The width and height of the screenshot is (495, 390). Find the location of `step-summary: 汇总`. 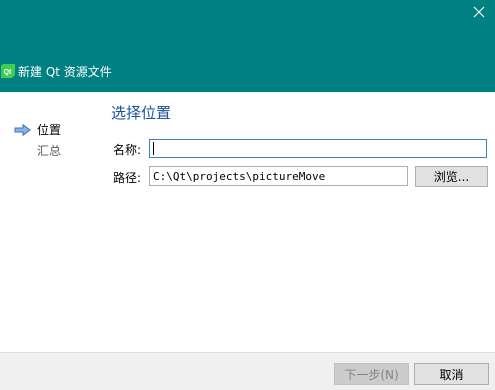

step-summary: 汇总 is located at coordinates (54, 150).